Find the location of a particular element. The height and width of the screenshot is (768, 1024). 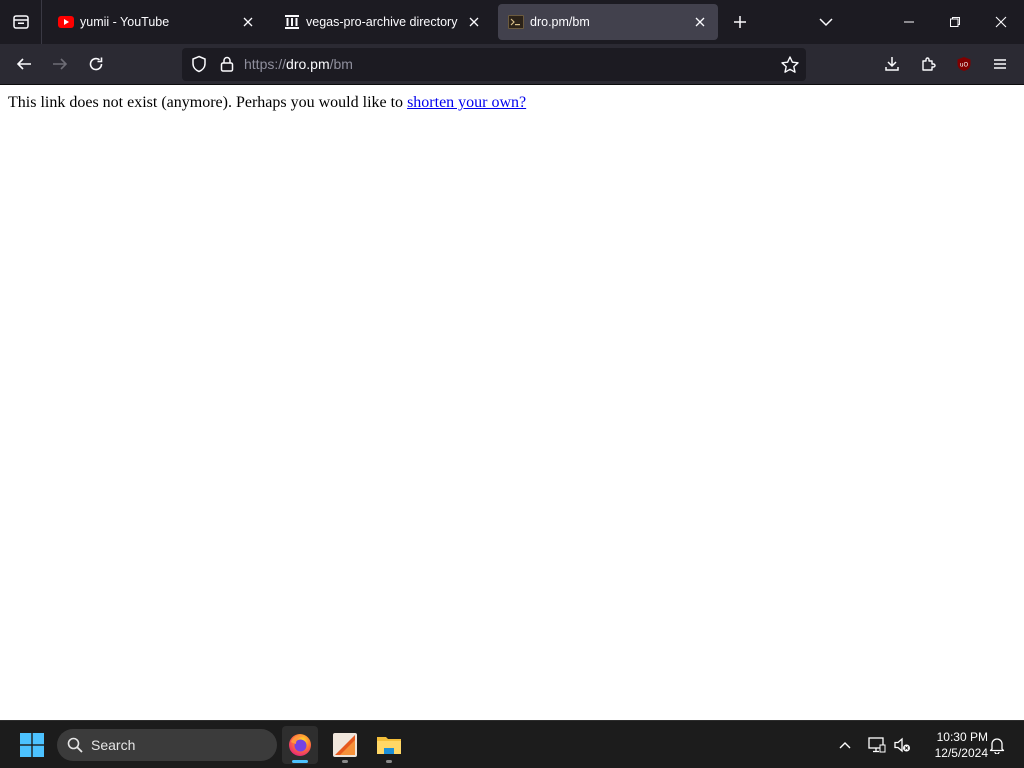

taskbar-file-explorer is located at coordinates (389, 745).